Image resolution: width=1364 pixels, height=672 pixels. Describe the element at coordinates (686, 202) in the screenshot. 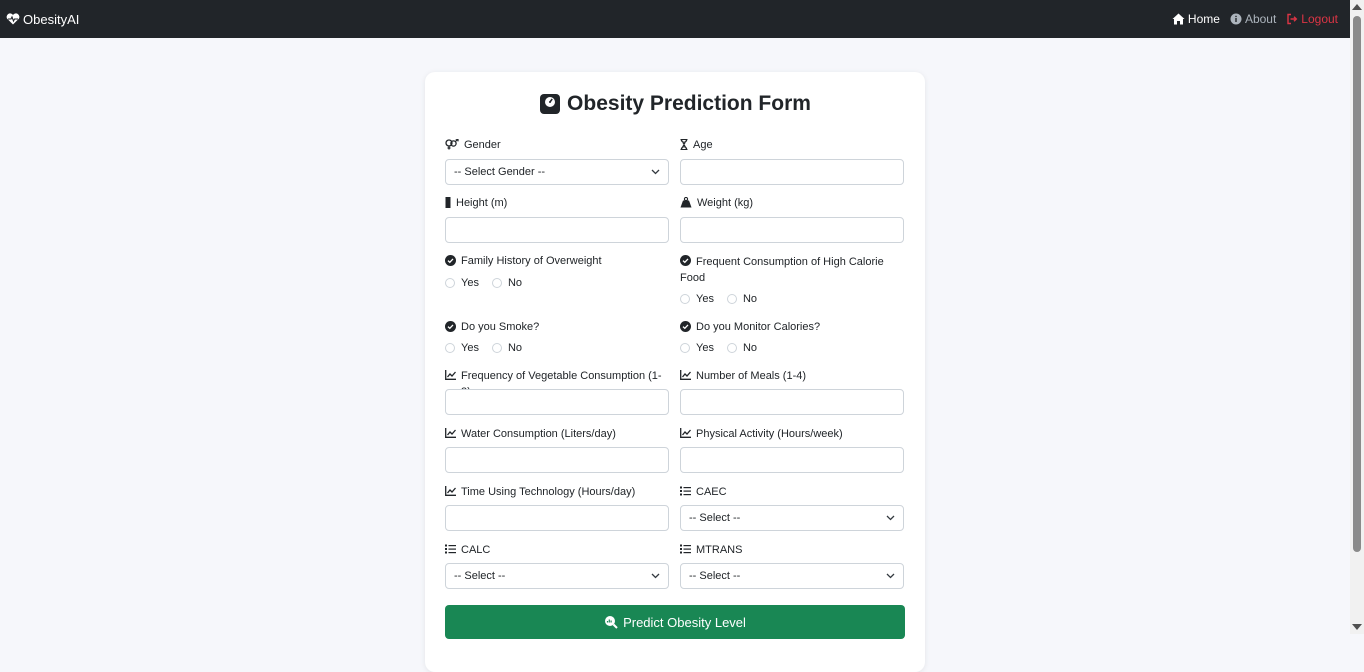

I see `weight-hanging-icon` at that location.